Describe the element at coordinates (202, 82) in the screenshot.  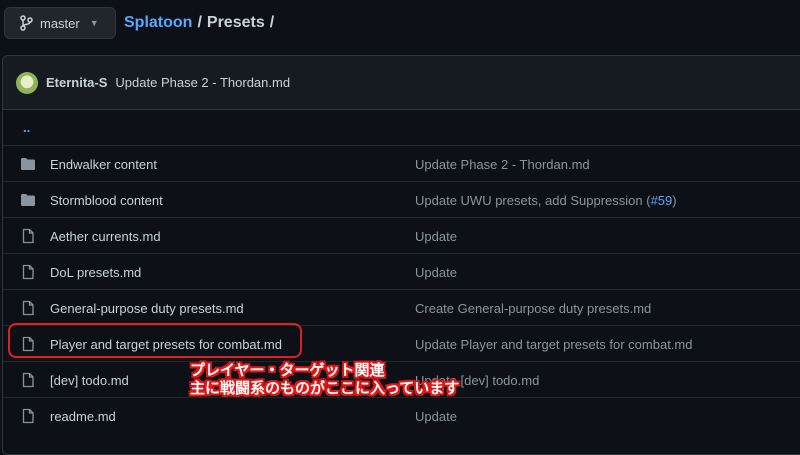
I see `commit-message: Update Phase 2 - Thordan.md` at that location.